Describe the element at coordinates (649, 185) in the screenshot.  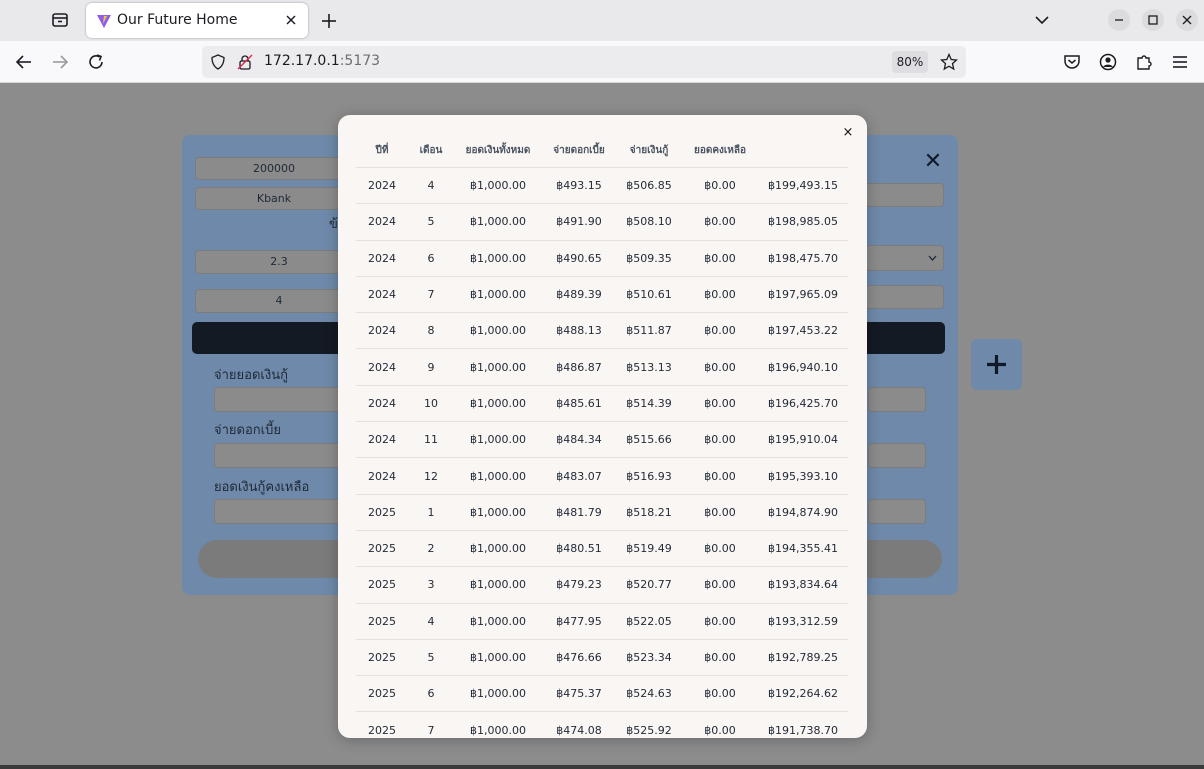
I see `cell-principal: ฿506.85` at that location.